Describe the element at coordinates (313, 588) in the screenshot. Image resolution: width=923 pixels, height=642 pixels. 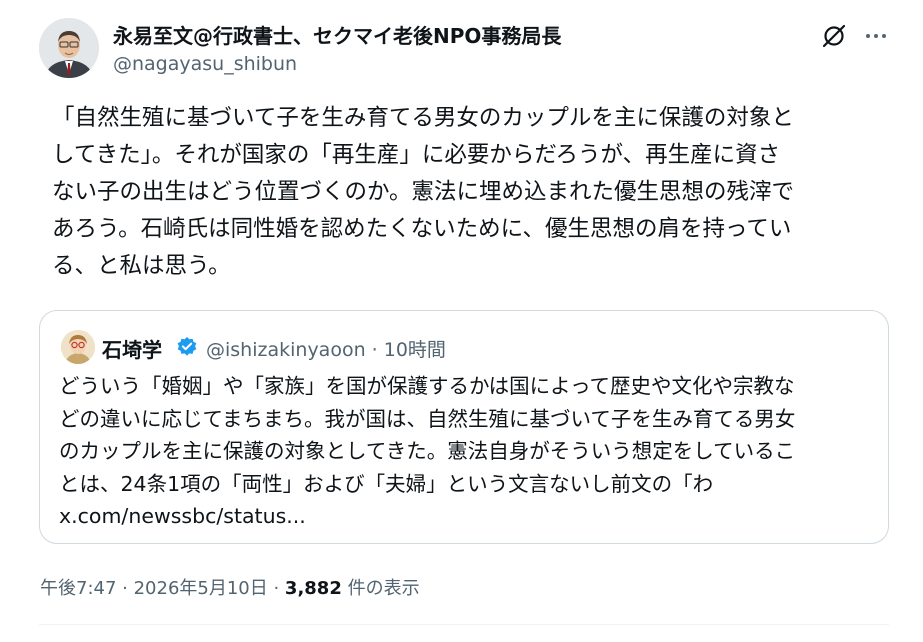
I see `views-count: 3,882` at that location.